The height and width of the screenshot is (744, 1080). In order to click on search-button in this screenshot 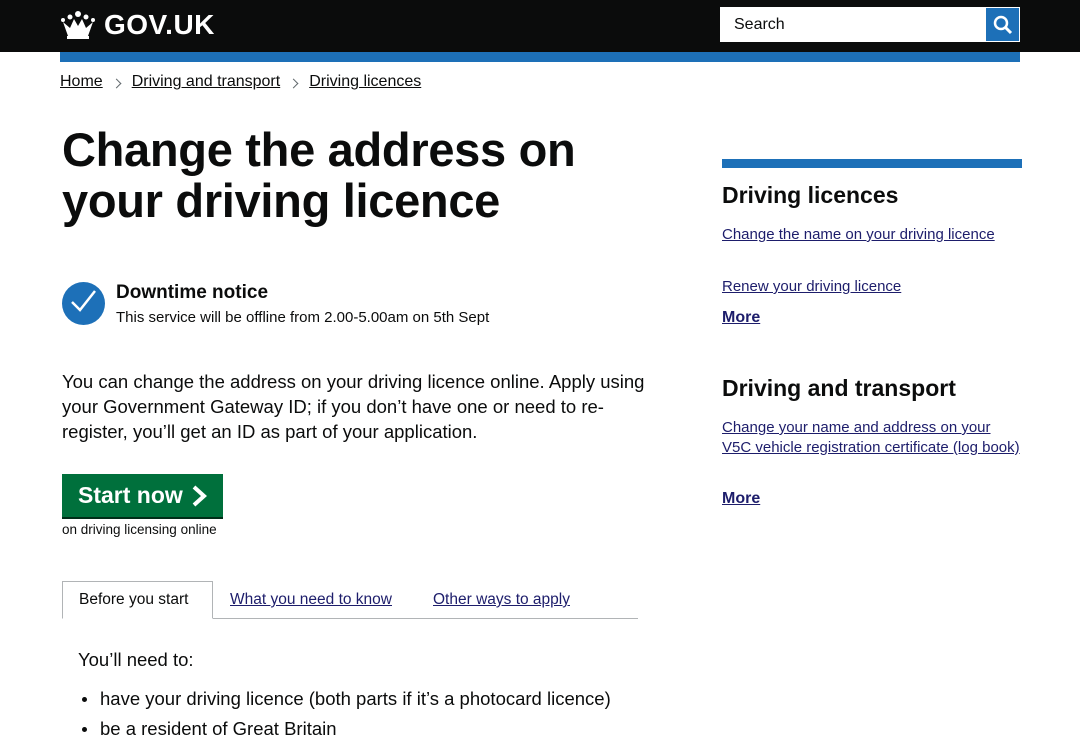, I will do `click(1002, 24)`.